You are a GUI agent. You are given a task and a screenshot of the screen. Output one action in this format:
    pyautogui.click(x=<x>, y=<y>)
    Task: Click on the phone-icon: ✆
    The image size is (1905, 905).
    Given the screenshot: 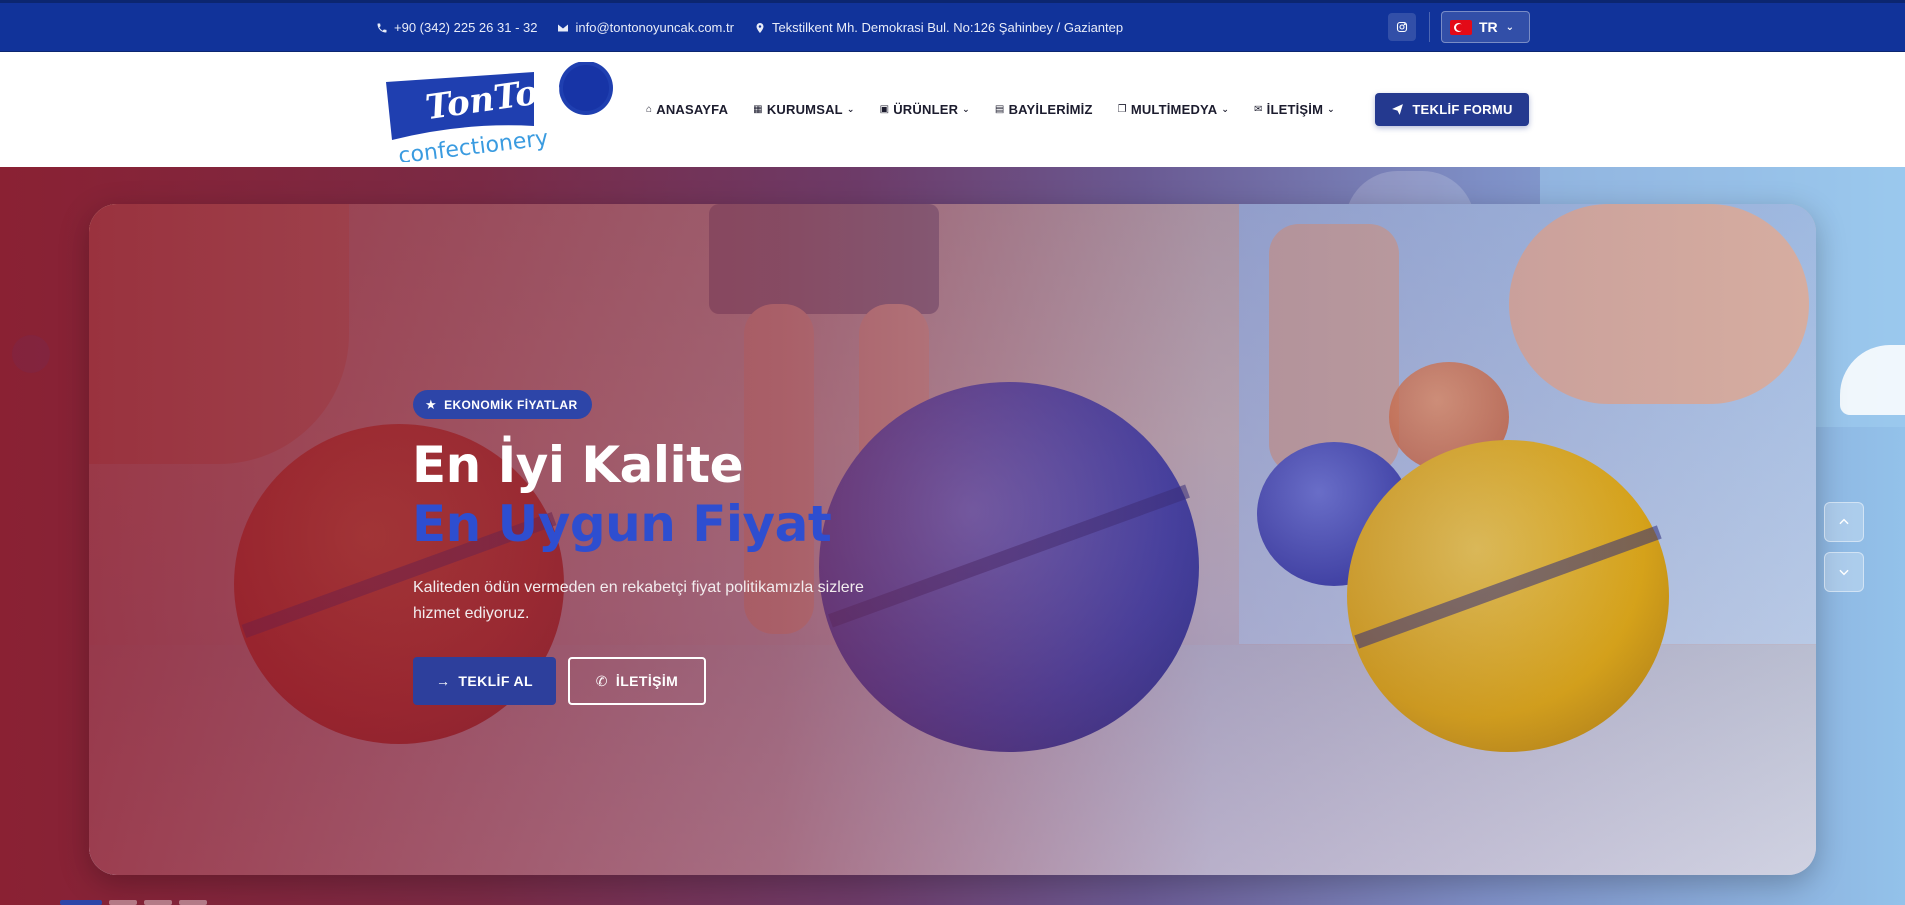 What is the action you would take?
    pyautogui.click(x=601, y=680)
    